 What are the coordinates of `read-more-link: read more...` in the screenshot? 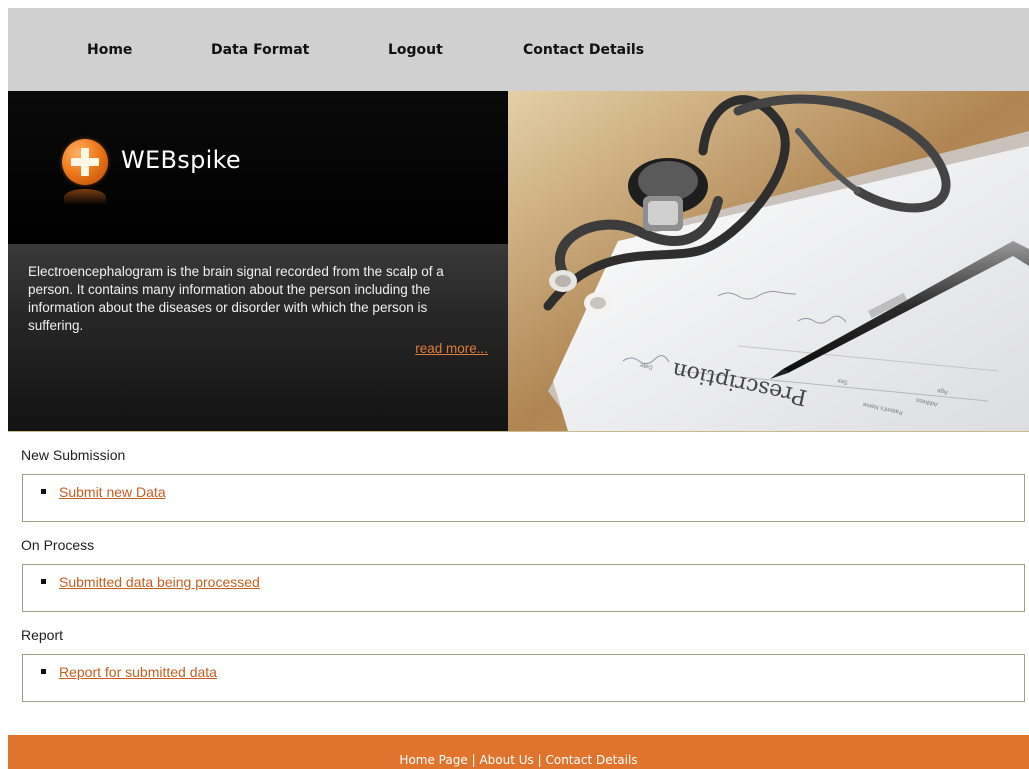 It's located at (451, 348).